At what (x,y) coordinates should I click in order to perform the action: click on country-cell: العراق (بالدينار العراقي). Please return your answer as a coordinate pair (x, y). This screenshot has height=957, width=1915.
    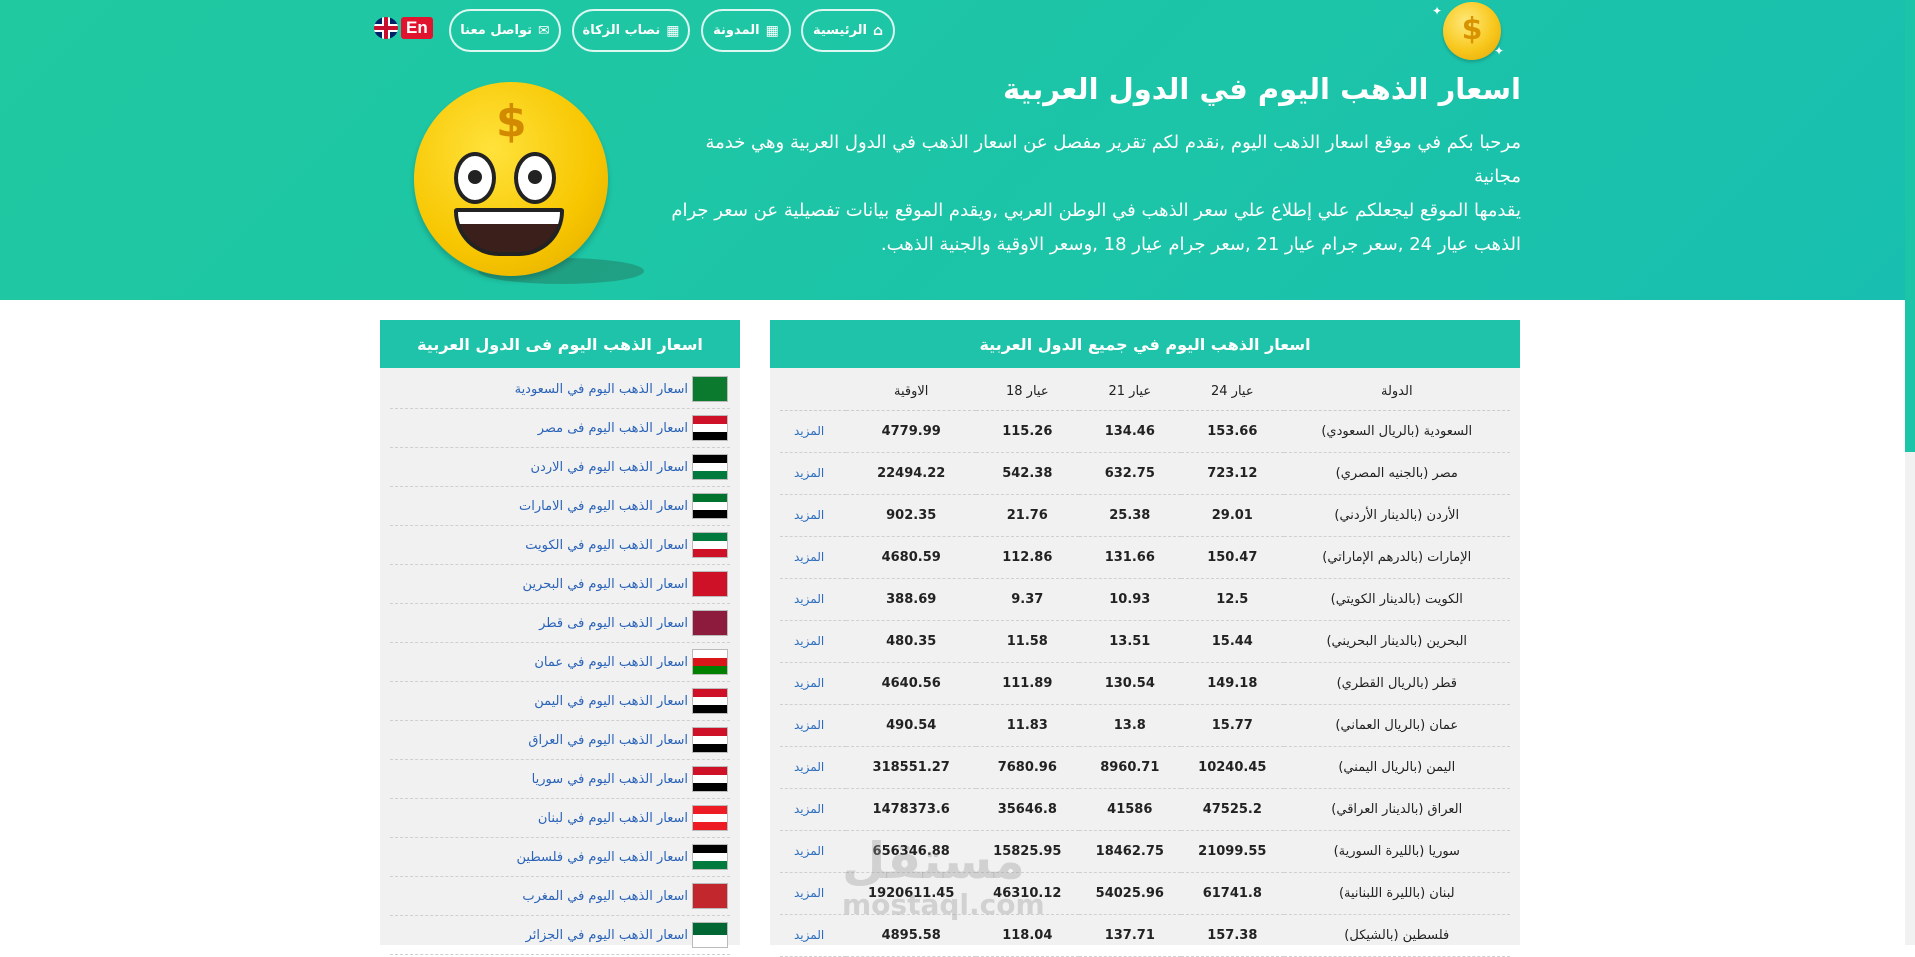
    Looking at the image, I should click on (1396, 809).